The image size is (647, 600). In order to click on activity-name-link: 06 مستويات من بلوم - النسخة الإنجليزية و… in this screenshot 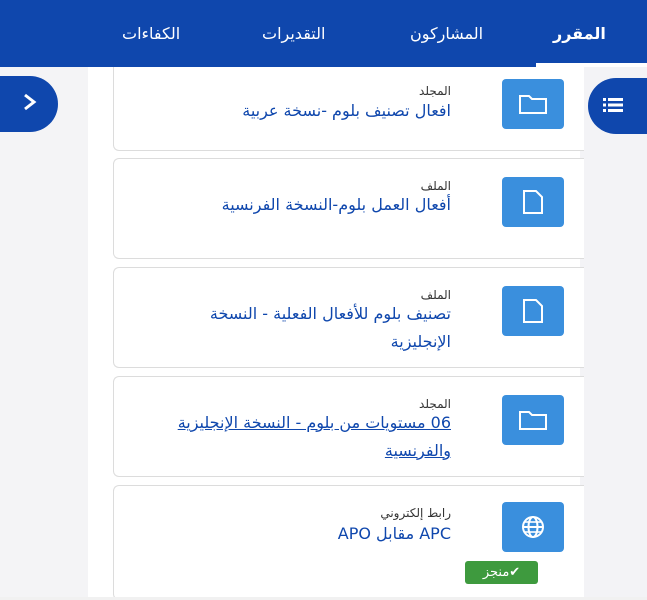, I will do `click(301, 437)`.